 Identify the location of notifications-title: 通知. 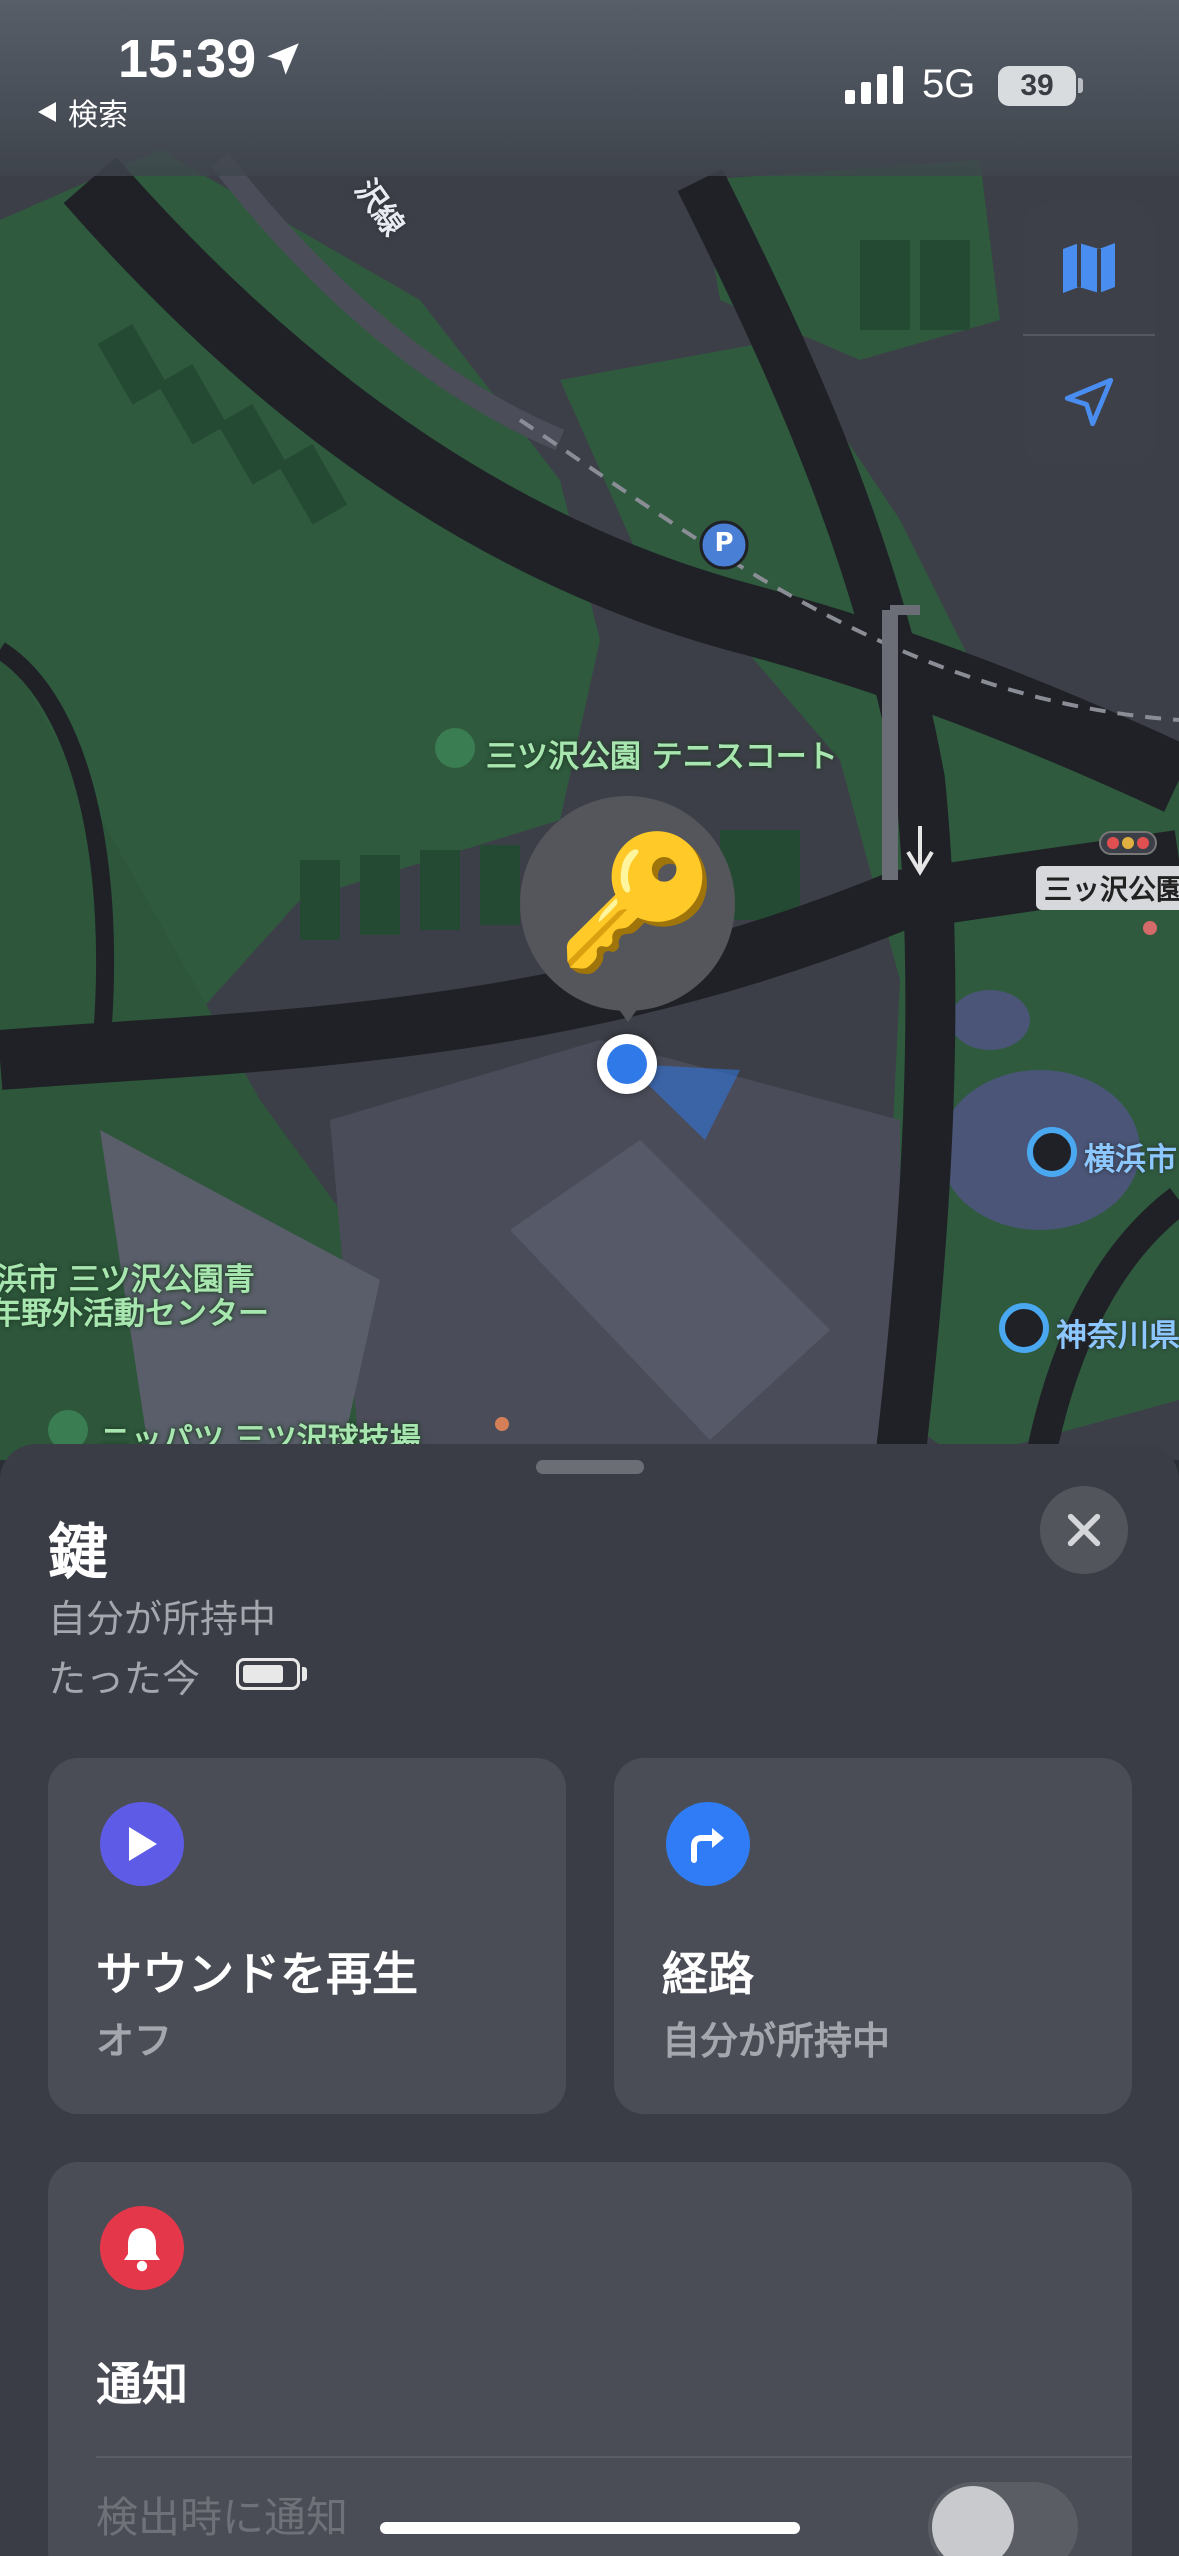
(142, 2384).